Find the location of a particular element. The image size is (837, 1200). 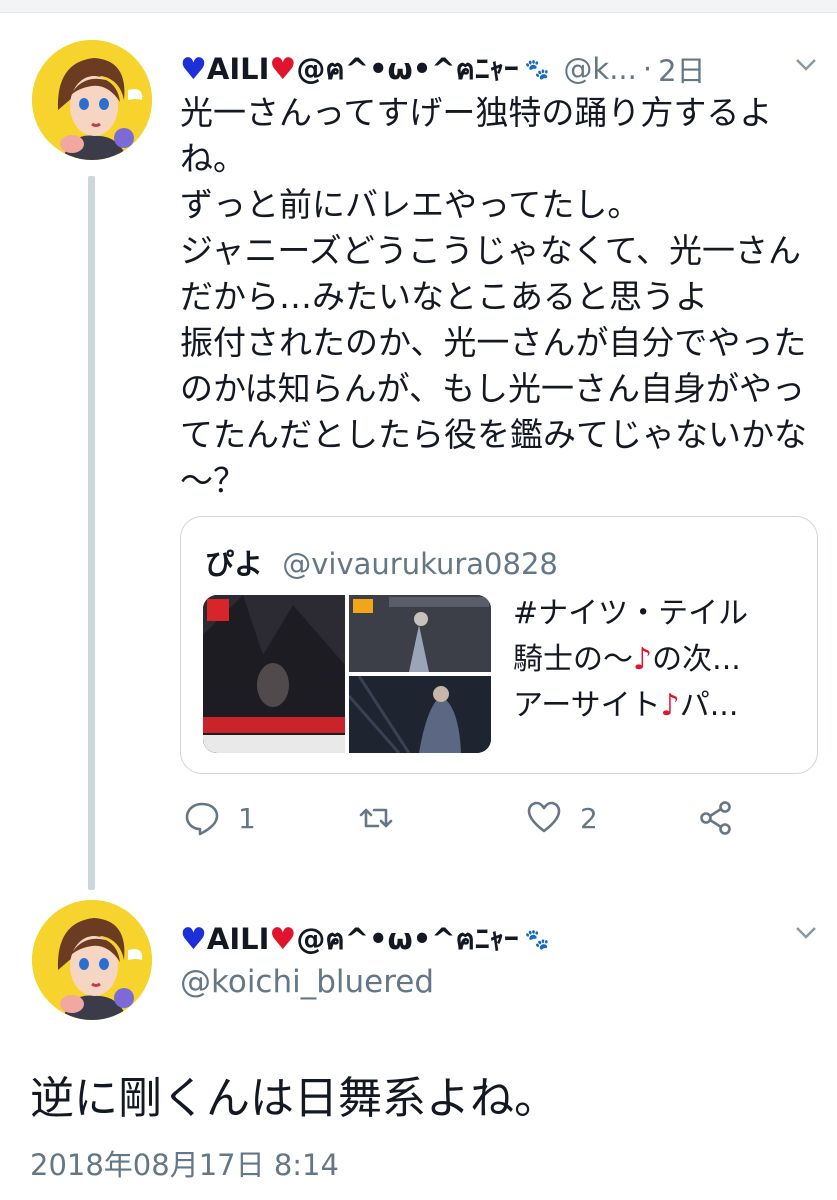

relative-time: 2日 is located at coordinates (681, 69).